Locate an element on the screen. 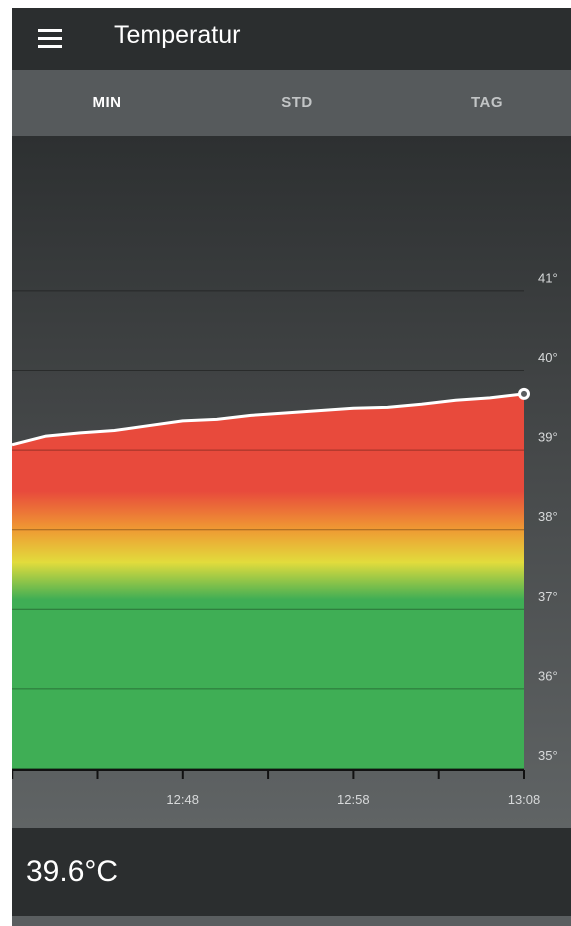 This screenshot has height=926, width=571. tab-tag: TAG is located at coordinates (481, 103).